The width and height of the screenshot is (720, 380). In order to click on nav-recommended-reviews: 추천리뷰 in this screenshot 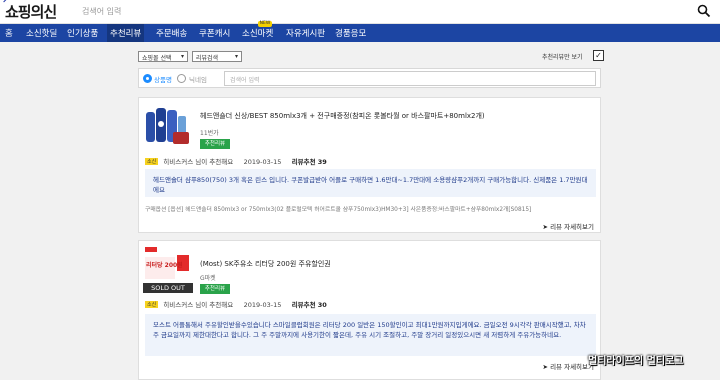, I will do `click(126, 33)`.